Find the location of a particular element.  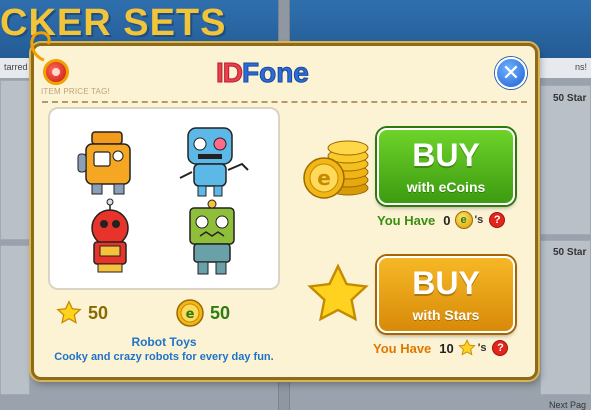

price-stars: 50 is located at coordinates (82, 313).